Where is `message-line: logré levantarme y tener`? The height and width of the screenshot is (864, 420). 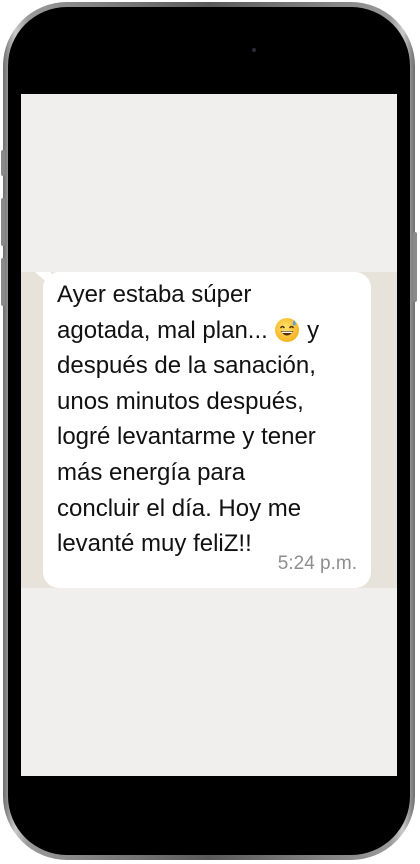
message-line: logré levantarme y tener is located at coordinates (186, 437).